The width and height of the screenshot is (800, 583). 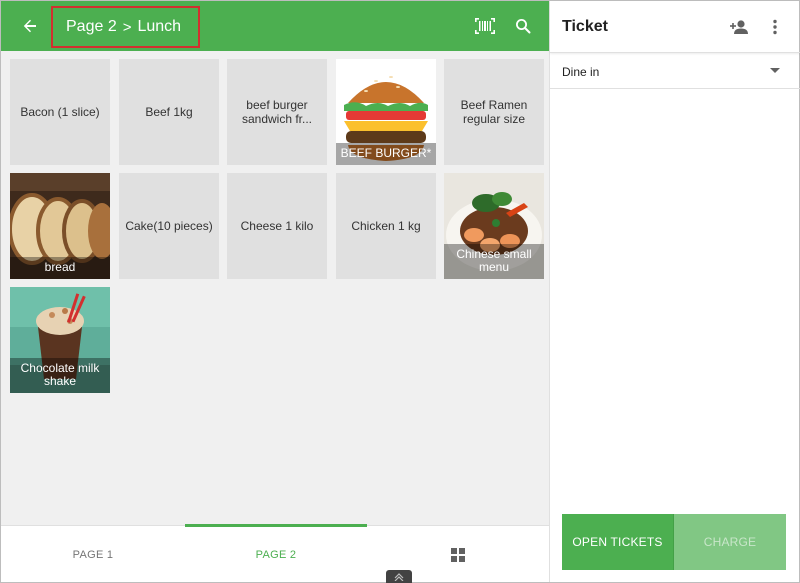 What do you see at coordinates (159, 26) in the screenshot?
I see `breadcrumb-category: Lunch` at bounding box center [159, 26].